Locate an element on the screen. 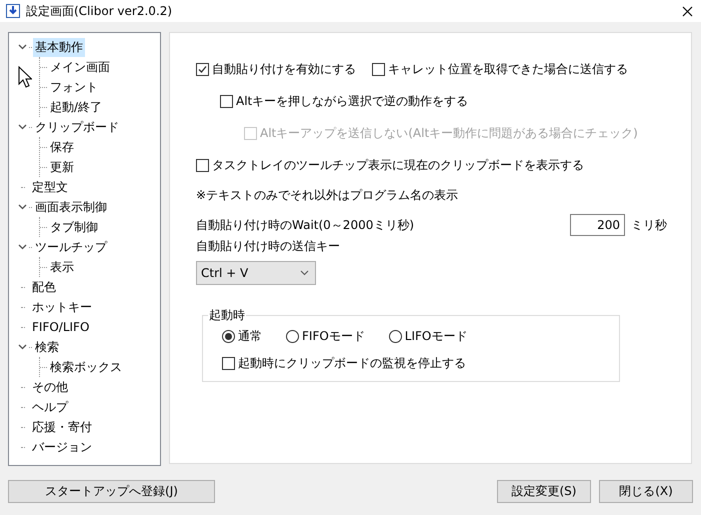  footer-button: 設定変更(S) is located at coordinates (544, 491).